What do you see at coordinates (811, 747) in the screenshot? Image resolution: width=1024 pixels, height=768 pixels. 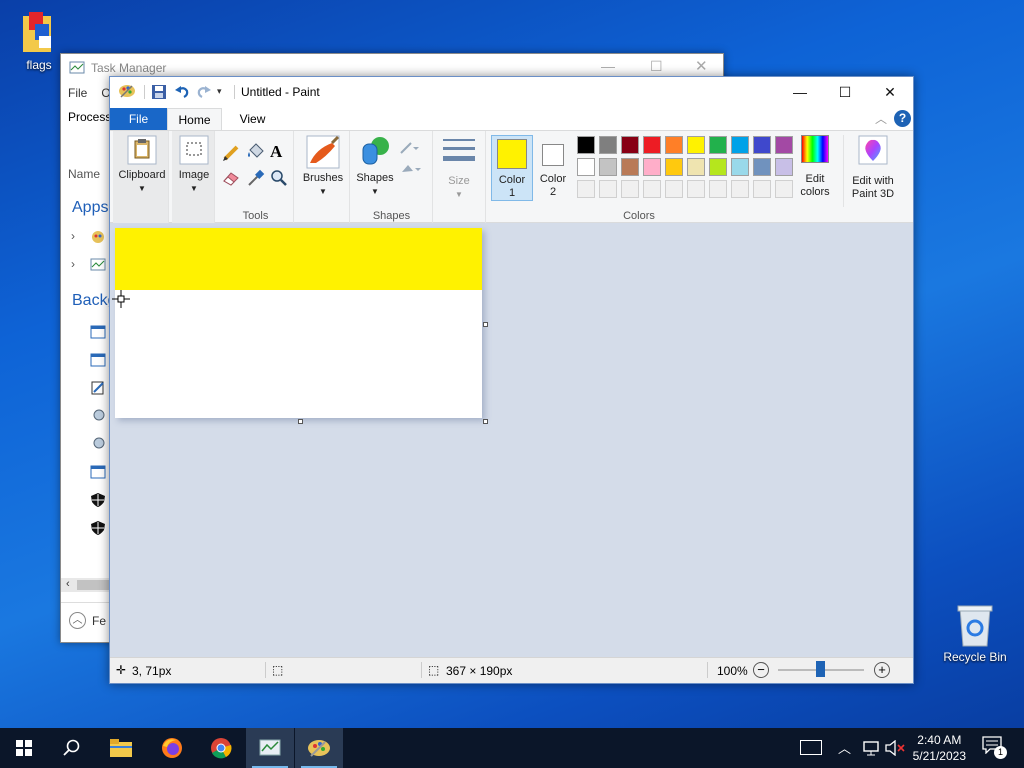 I see `news-widget-icon` at bounding box center [811, 747].